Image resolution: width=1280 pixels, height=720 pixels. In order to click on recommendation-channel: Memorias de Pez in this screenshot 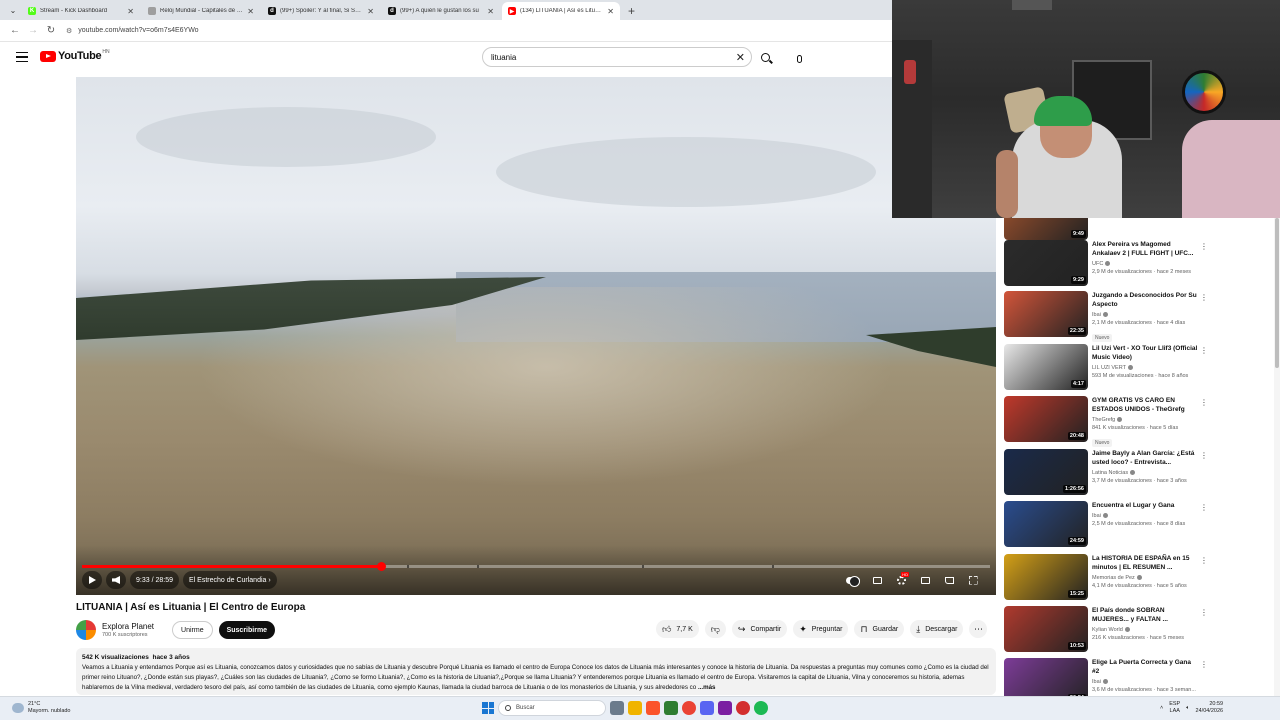, I will do `click(1146, 578)`.